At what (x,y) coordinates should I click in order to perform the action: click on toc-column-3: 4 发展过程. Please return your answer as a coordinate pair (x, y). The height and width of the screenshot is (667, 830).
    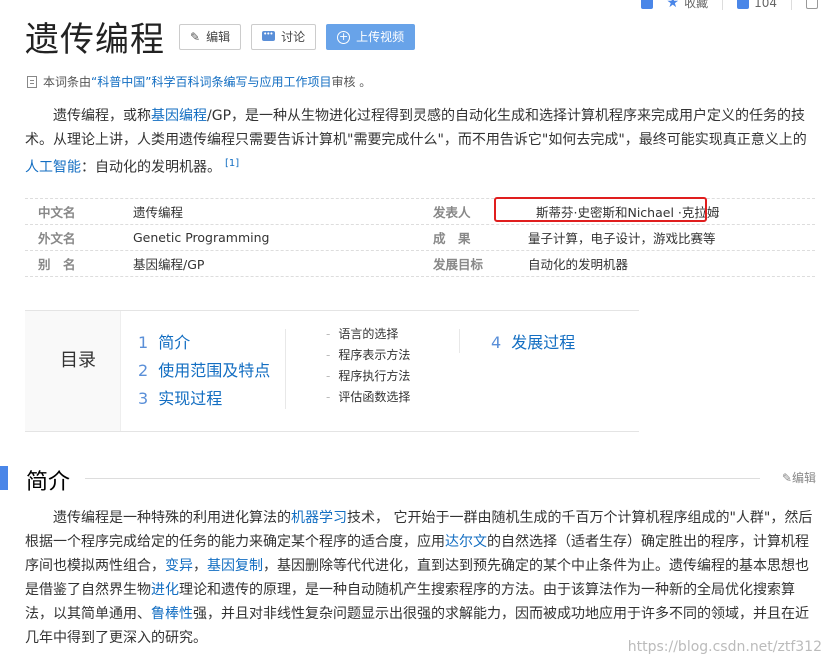
    Looking at the image, I should click on (533, 343).